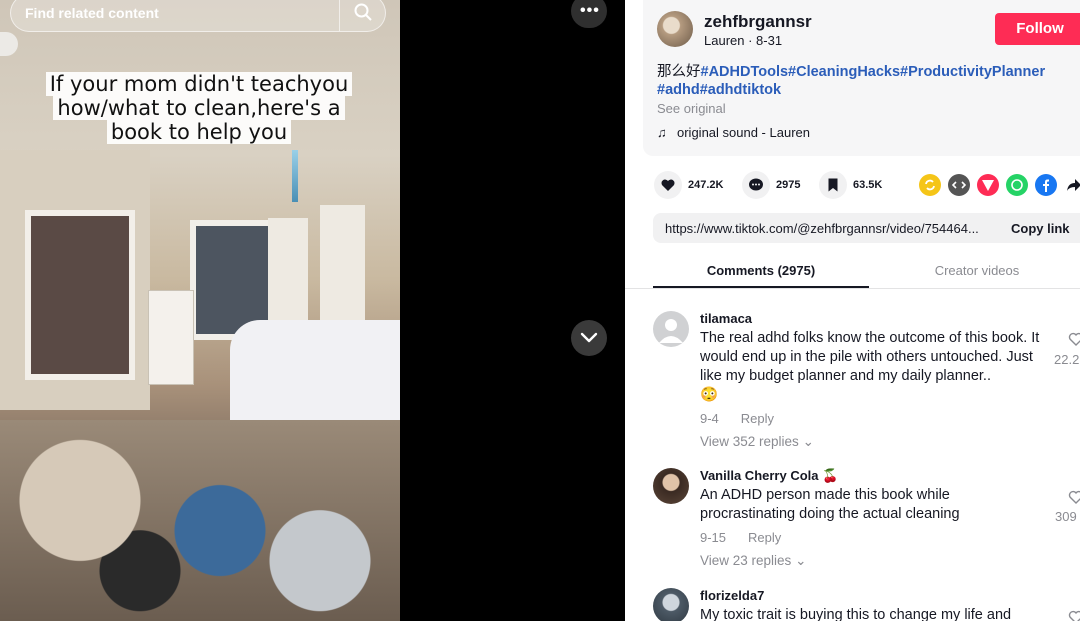 Image resolution: width=1080 pixels, height=621 pixels. What do you see at coordinates (1073, 185) in the screenshot?
I see `share-arrow-icon` at bounding box center [1073, 185].